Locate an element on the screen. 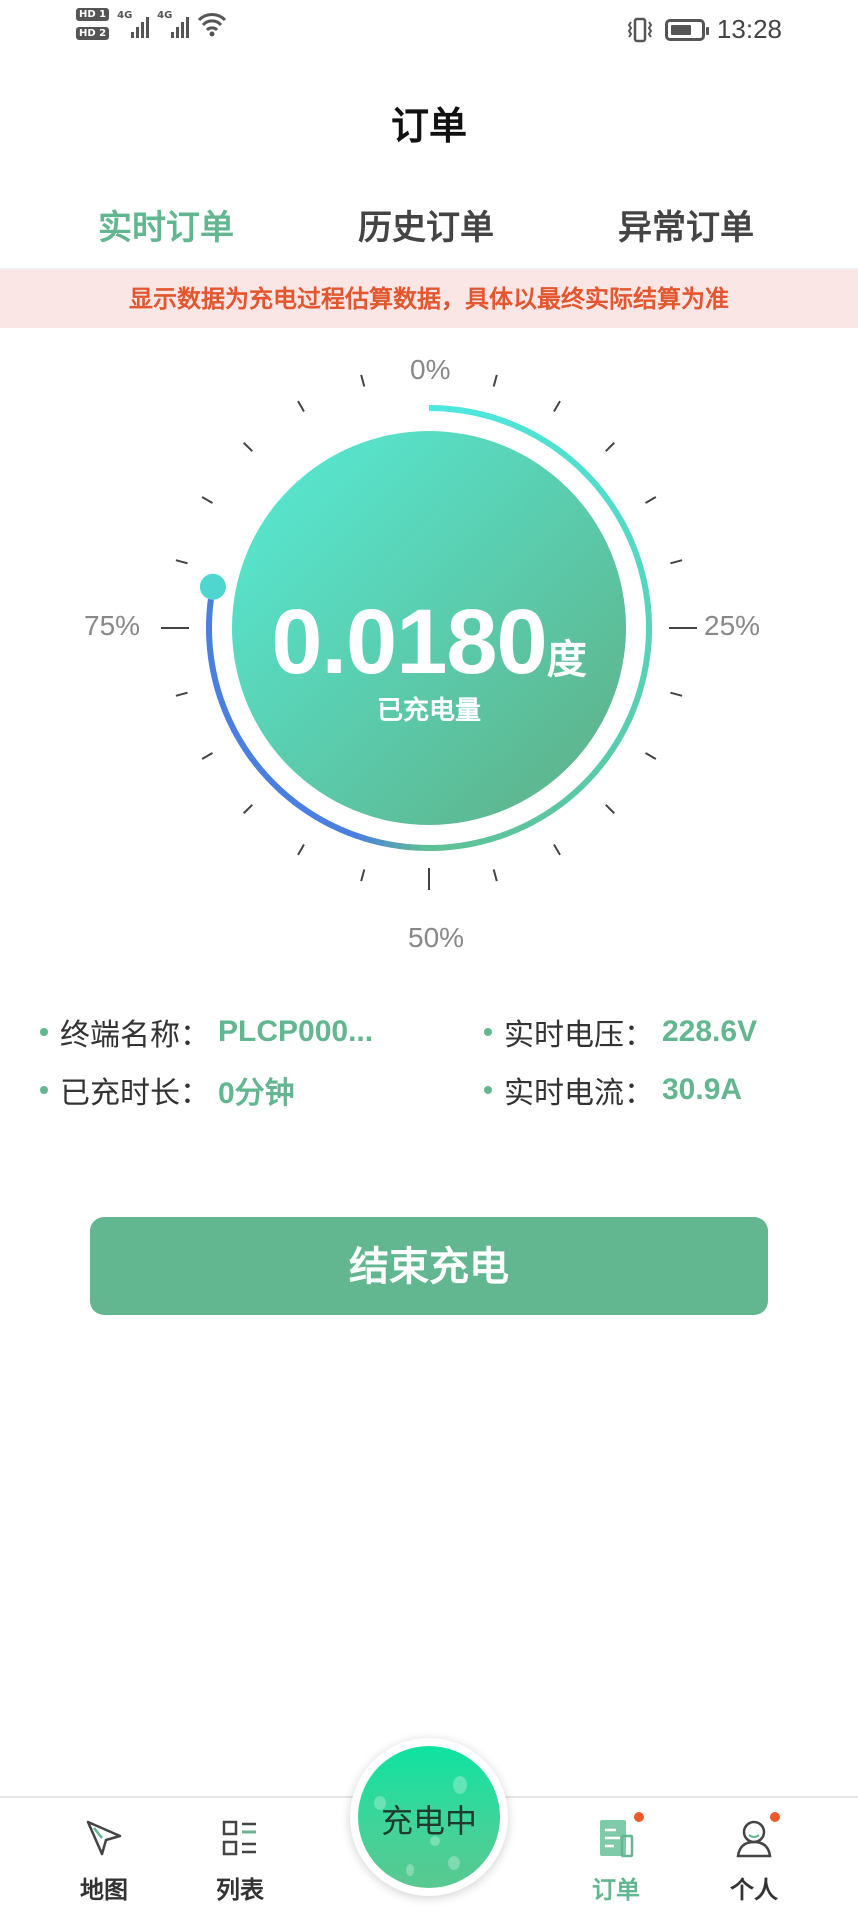  charged-unit: 度 is located at coordinates (567, 660).